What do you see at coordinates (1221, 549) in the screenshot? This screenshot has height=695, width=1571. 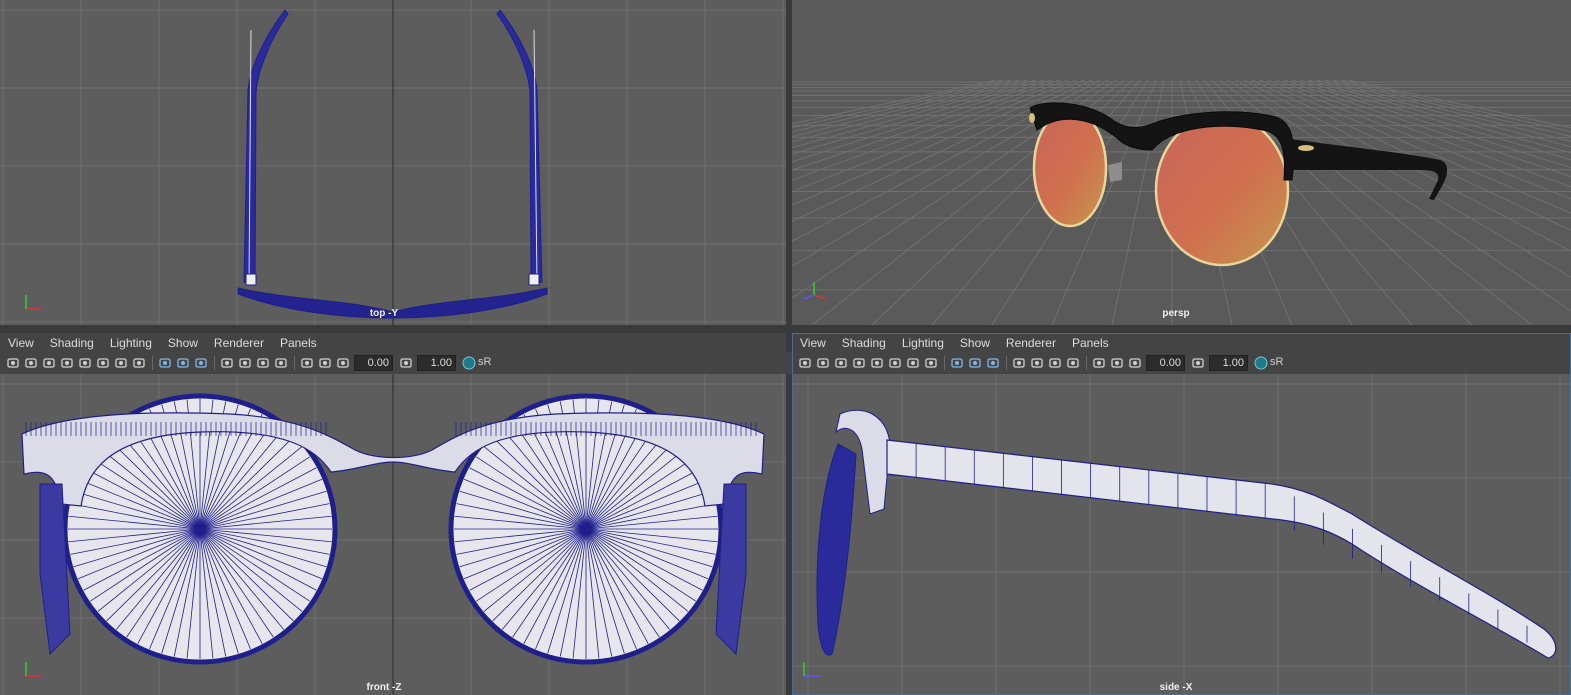 I see `side-temple-arm` at bounding box center [1221, 549].